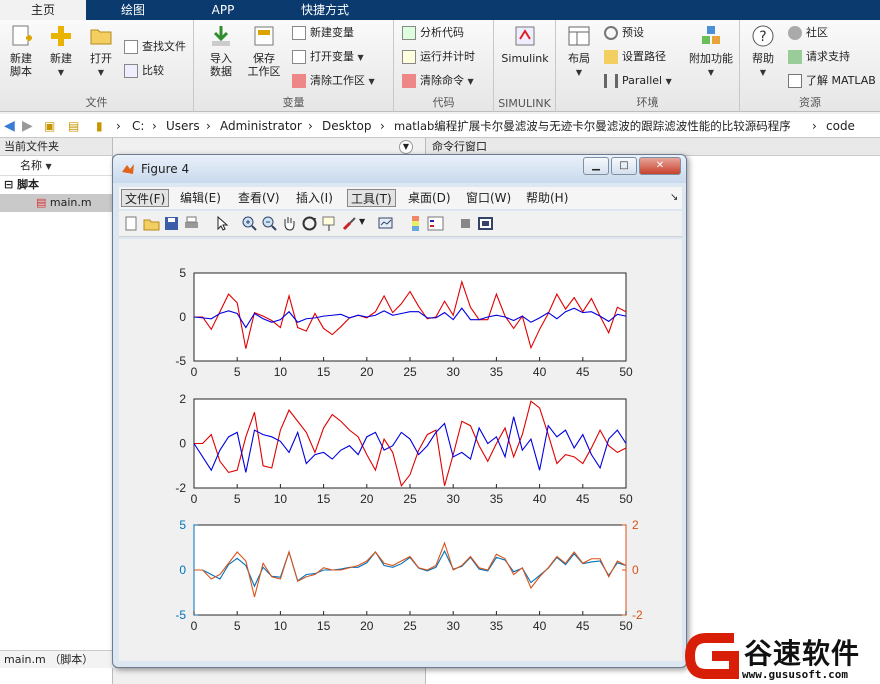  Describe the element at coordinates (299, 57) in the screenshot. I see `open-variable-icon` at that location.